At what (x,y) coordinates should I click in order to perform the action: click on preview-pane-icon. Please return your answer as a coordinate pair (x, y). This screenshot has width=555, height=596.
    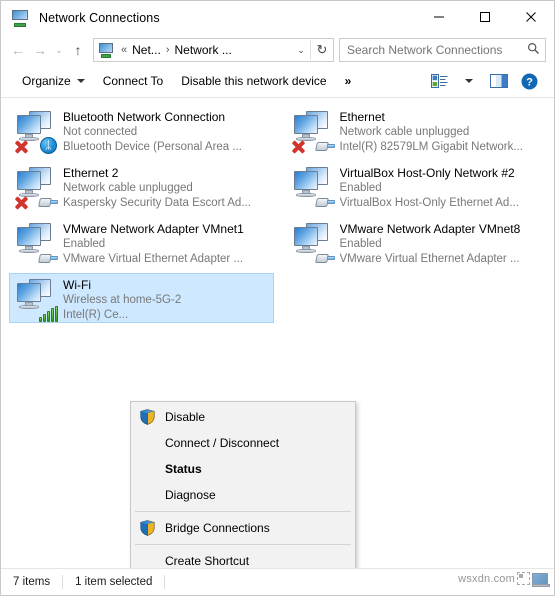
    Looking at the image, I should click on (499, 81).